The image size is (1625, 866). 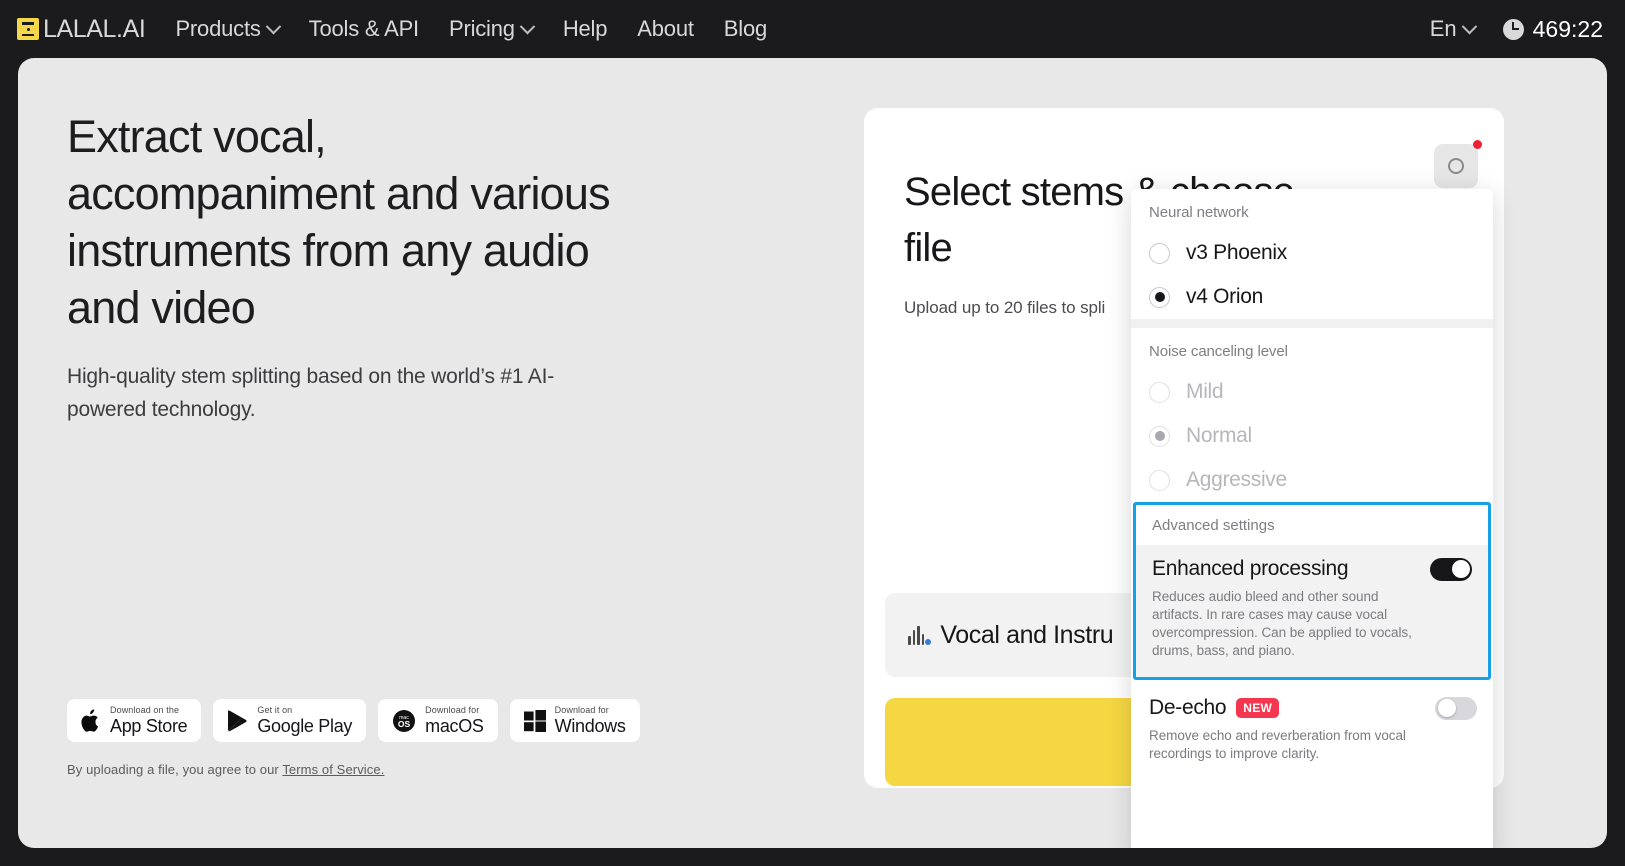 I want to click on nav-item-blog: Blog, so click(x=745, y=29).